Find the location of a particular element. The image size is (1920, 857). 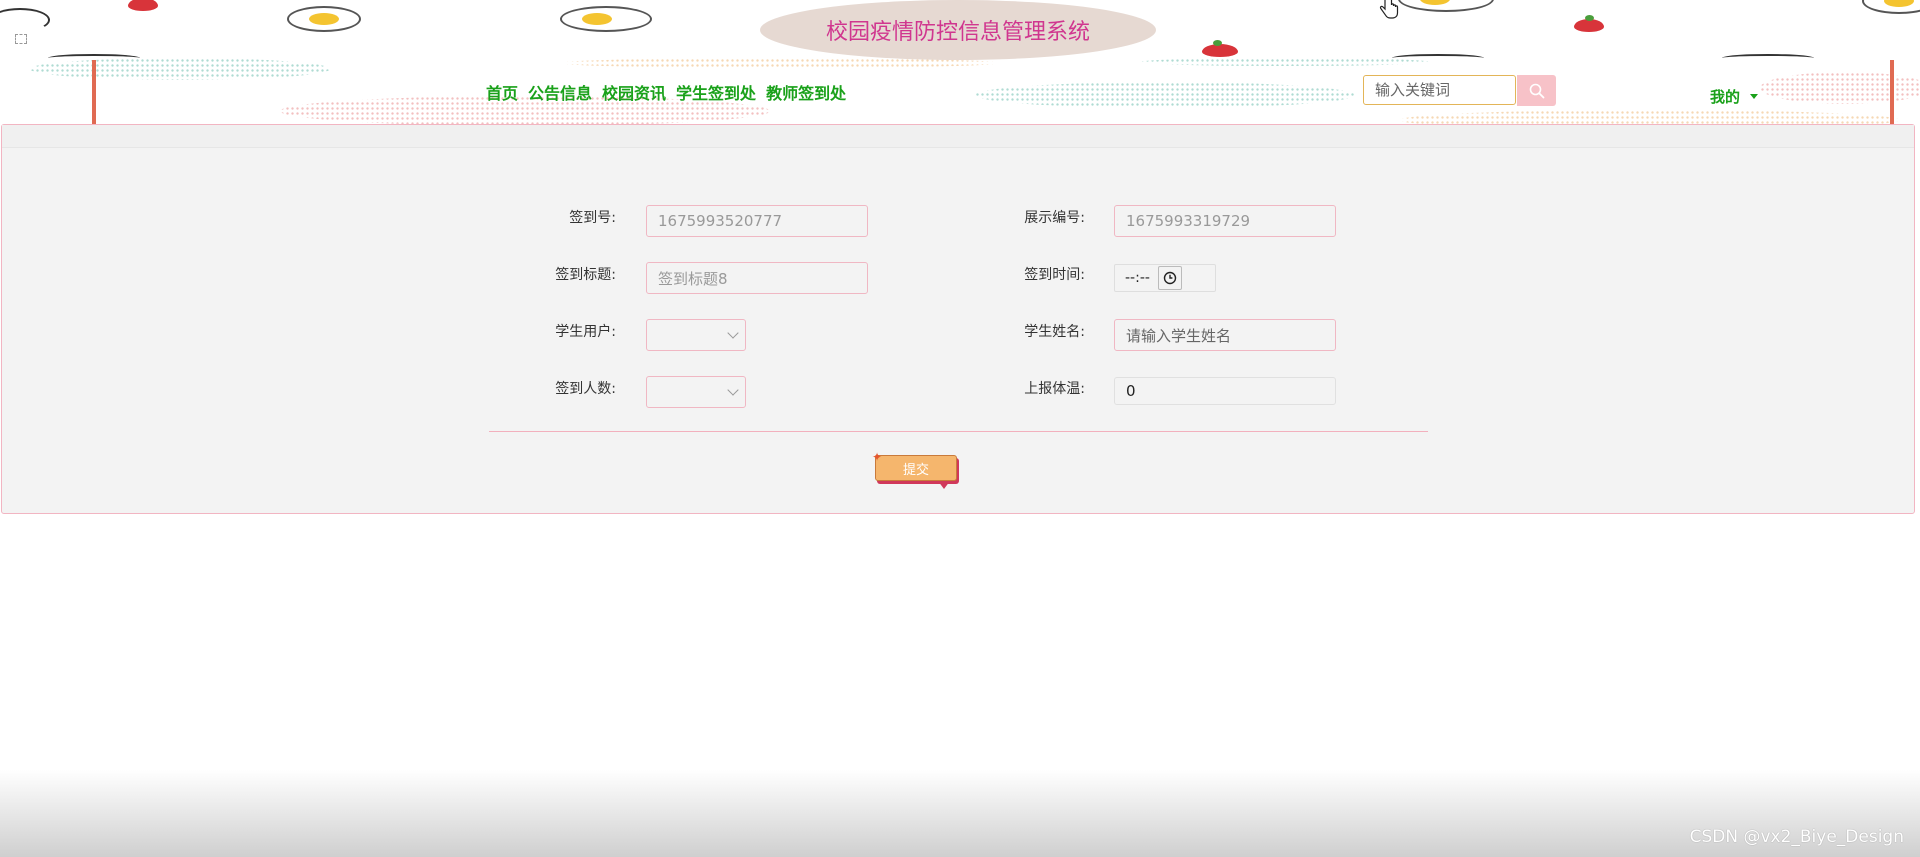

clock-glyph is located at coordinates (1170, 278).